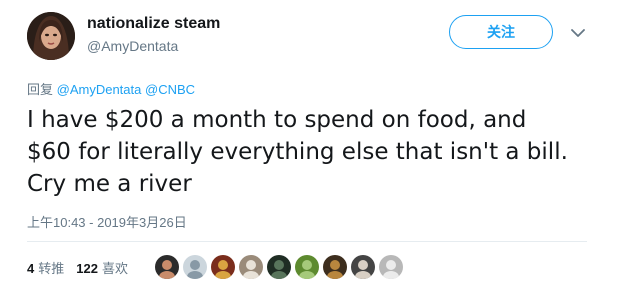 This screenshot has width=617, height=281. What do you see at coordinates (307, 241) in the screenshot?
I see `divider` at bounding box center [307, 241].